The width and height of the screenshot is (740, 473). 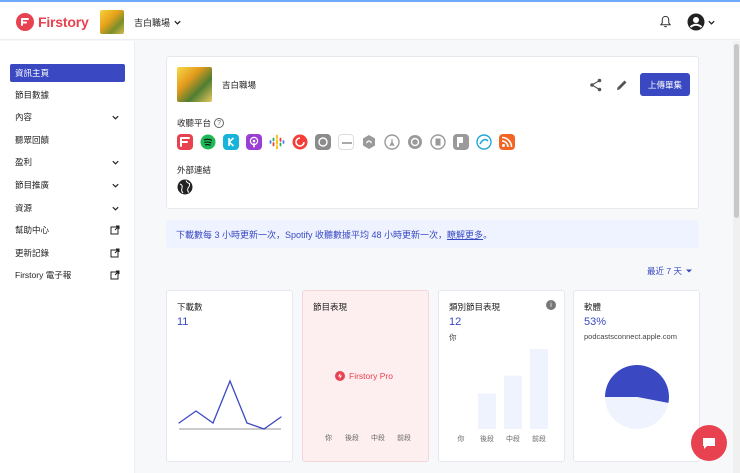 What do you see at coordinates (438, 142) in the screenshot?
I see `player-fm-icon` at bounding box center [438, 142].